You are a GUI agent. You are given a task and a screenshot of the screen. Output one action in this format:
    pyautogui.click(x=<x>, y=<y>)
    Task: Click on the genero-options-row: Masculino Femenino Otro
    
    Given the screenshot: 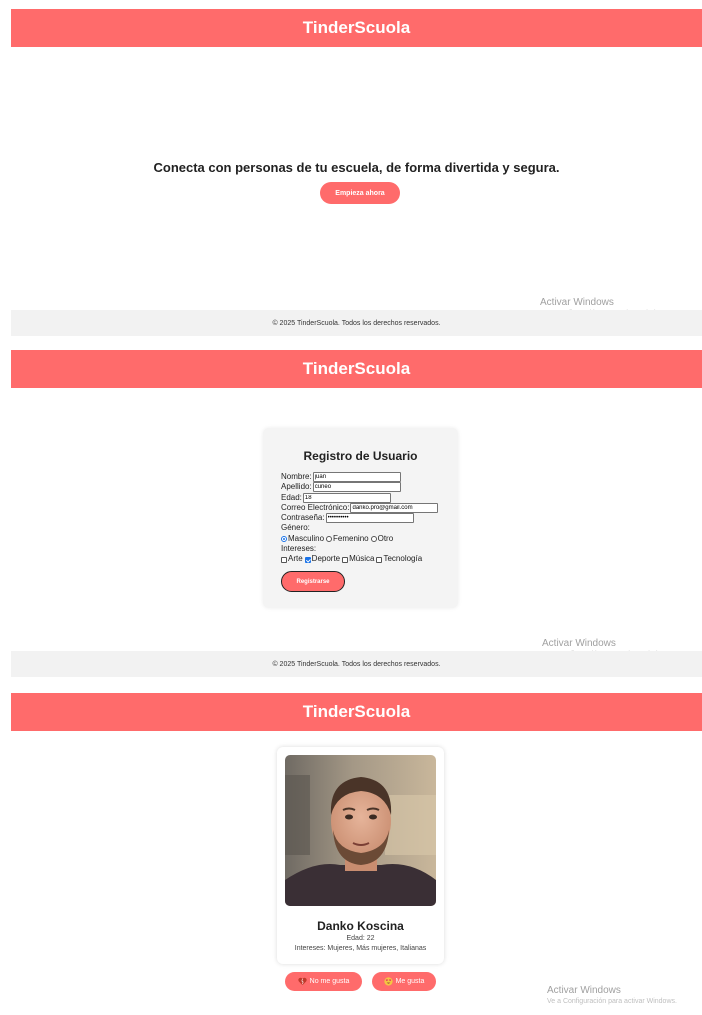 What is the action you would take?
    pyautogui.click(x=359, y=539)
    